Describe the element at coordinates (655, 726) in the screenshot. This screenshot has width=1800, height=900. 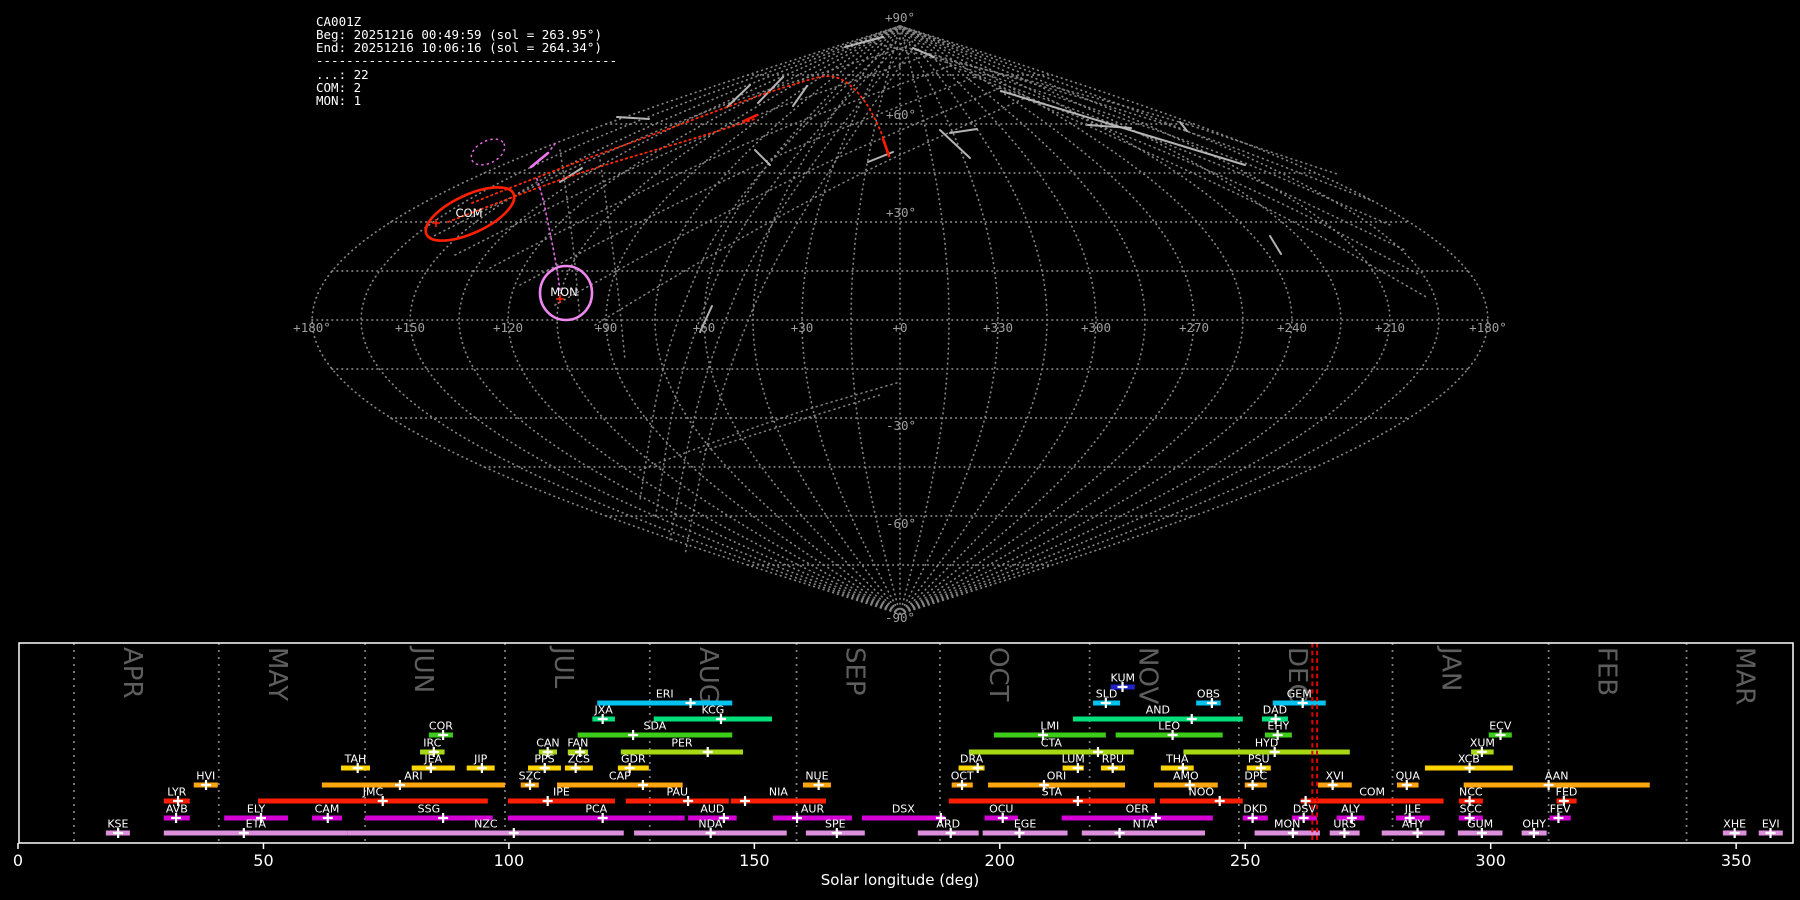
I see `shower-label: SDA` at that location.